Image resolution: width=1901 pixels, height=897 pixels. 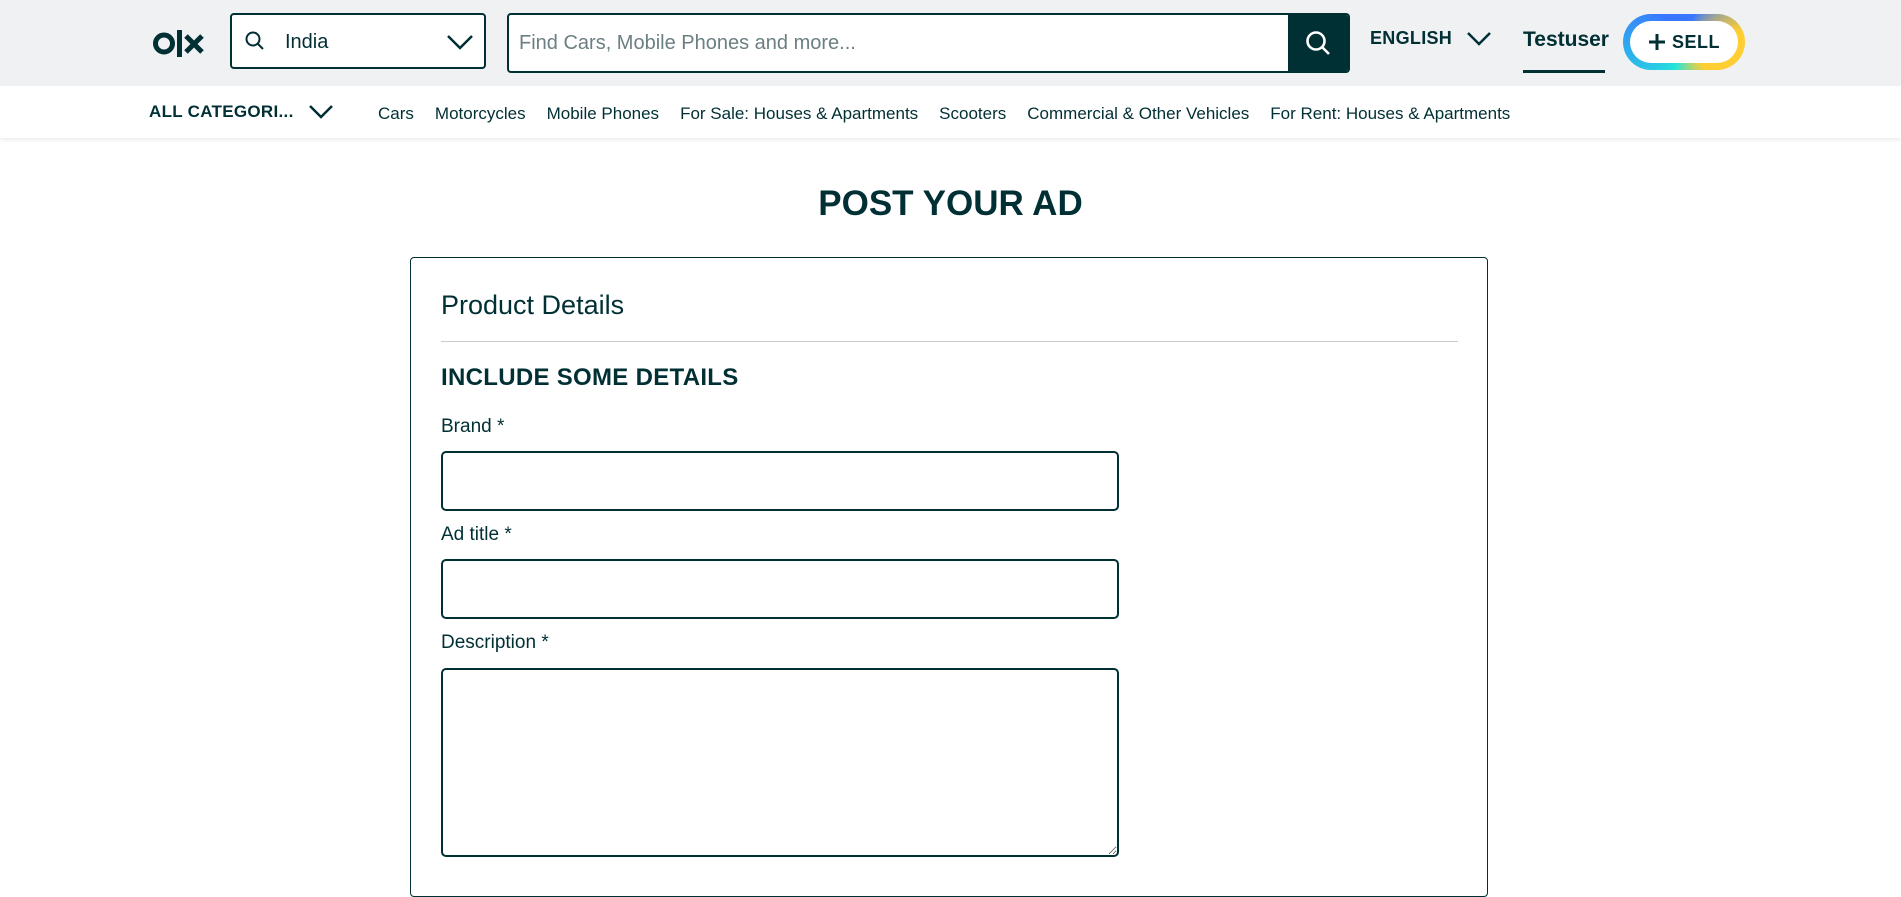 What do you see at coordinates (799, 114) in the screenshot?
I see `category-link-houses-sale: For Sale: Houses & Apartments` at bounding box center [799, 114].